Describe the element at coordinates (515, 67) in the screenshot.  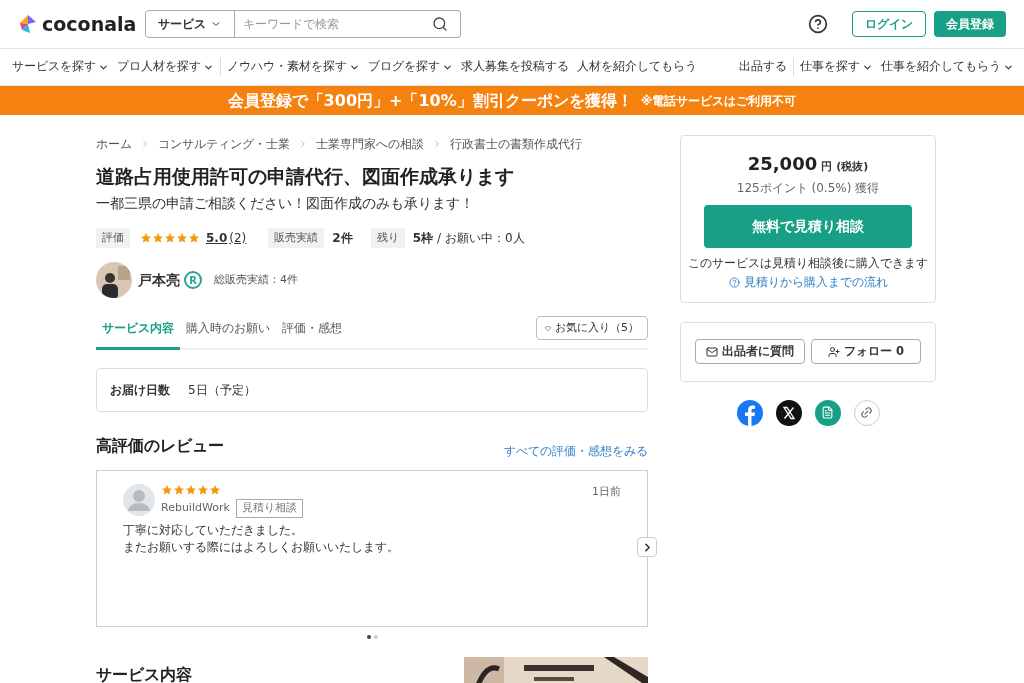
I see `nav-link: 求人募集を投稿する` at that location.